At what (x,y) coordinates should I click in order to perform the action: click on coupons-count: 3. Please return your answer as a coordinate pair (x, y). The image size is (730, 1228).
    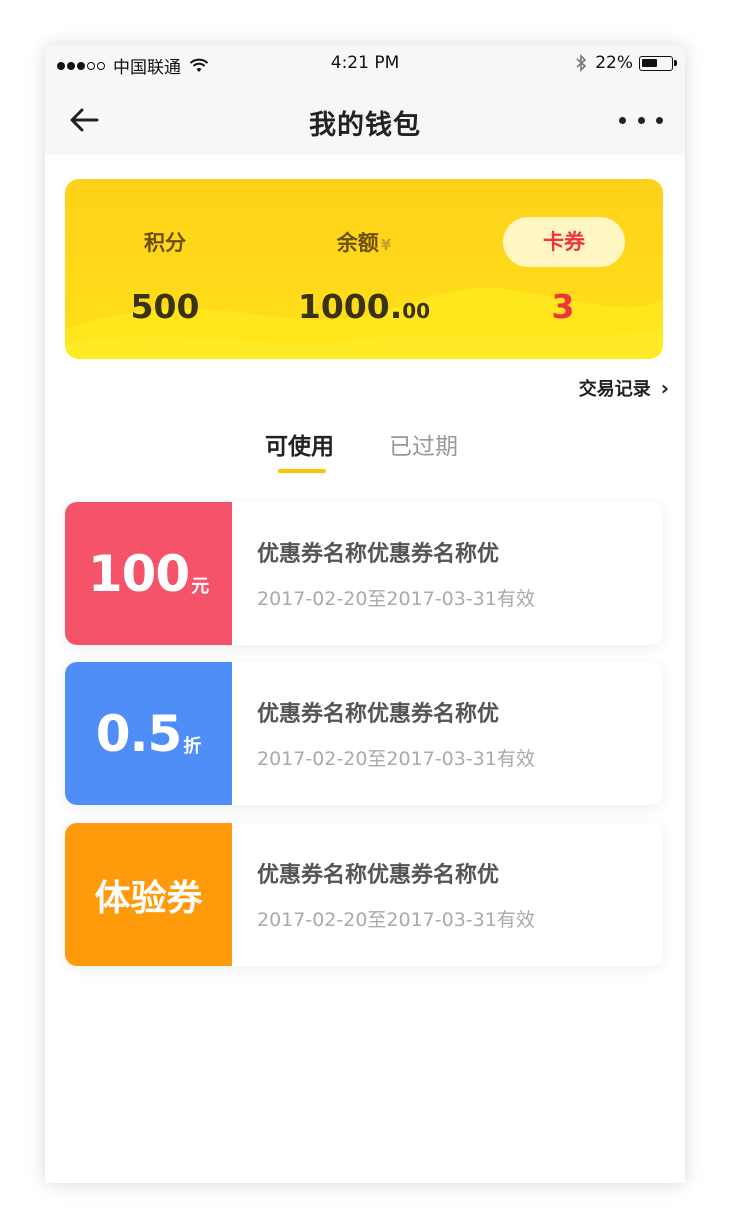
    Looking at the image, I should click on (563, 306).